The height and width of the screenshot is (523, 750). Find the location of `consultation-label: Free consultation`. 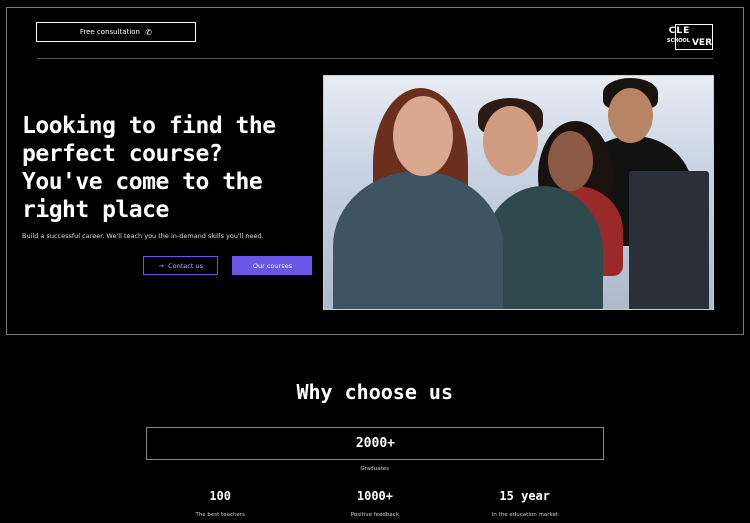

consultation-label: Free consultation is located at coordinates (109, 32).